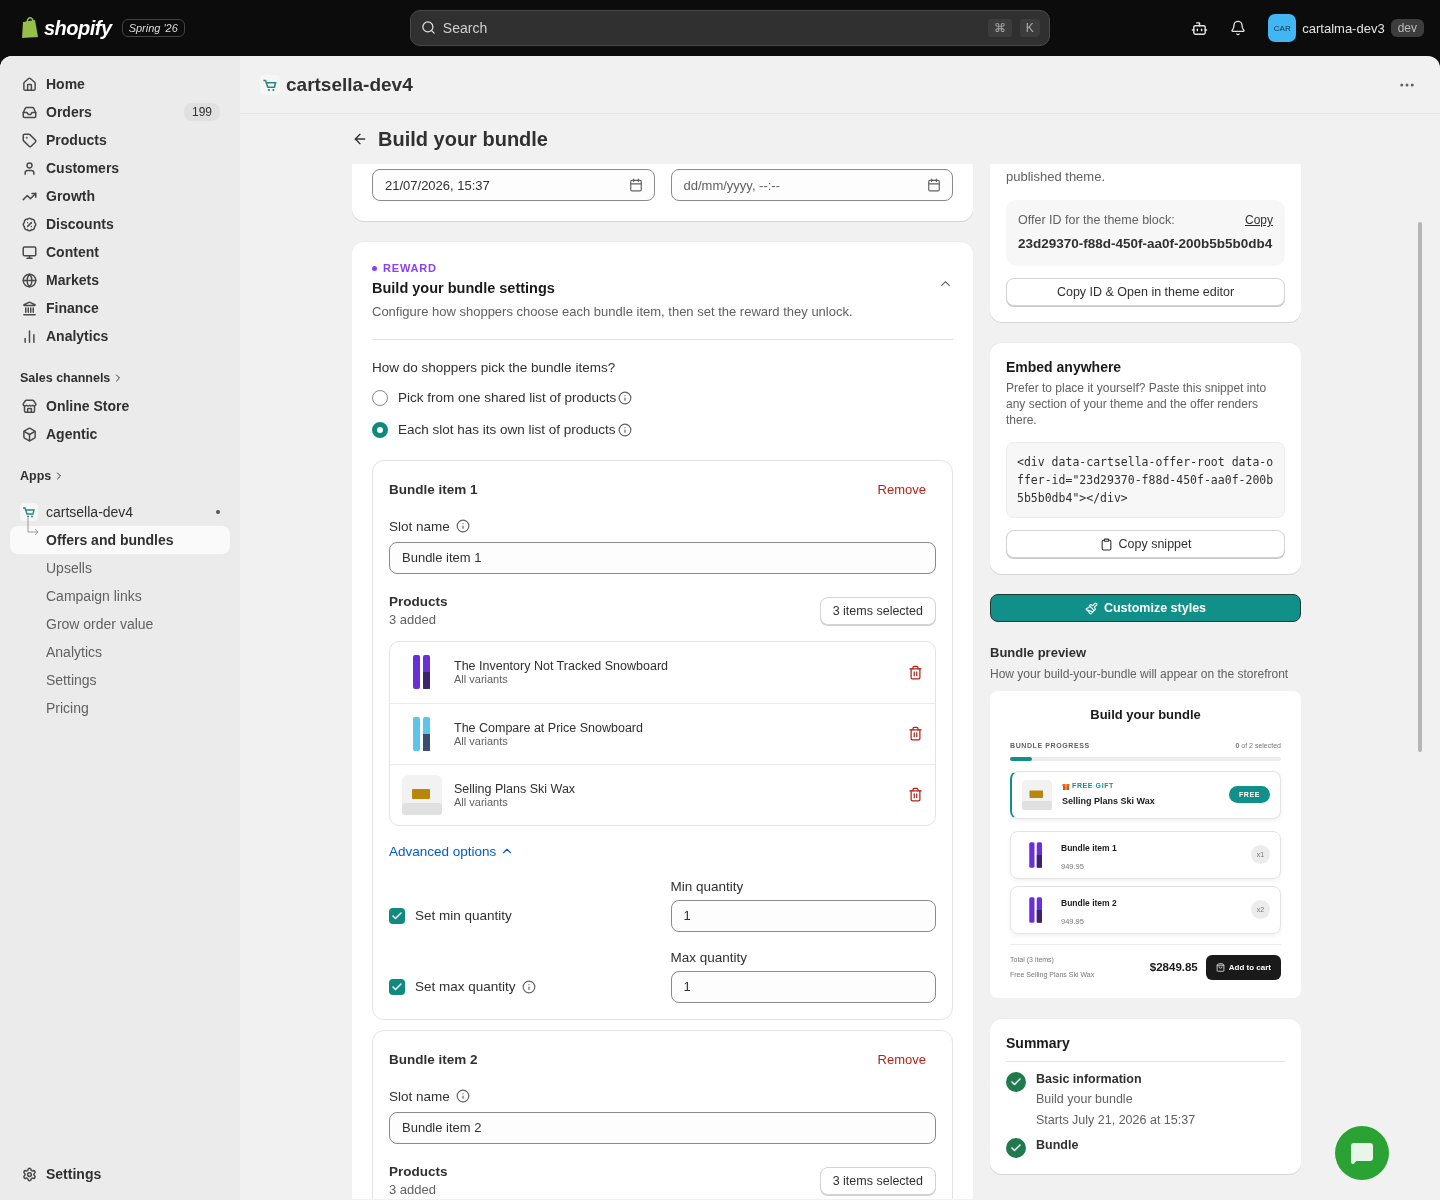 Image resolution: width=1440 pixels, height=1200 pixels. What do you see at coordinates (662, 557) in the screenshot?
I see `slot-name-field: Bundle item 1` at bounding box center [662, 557].